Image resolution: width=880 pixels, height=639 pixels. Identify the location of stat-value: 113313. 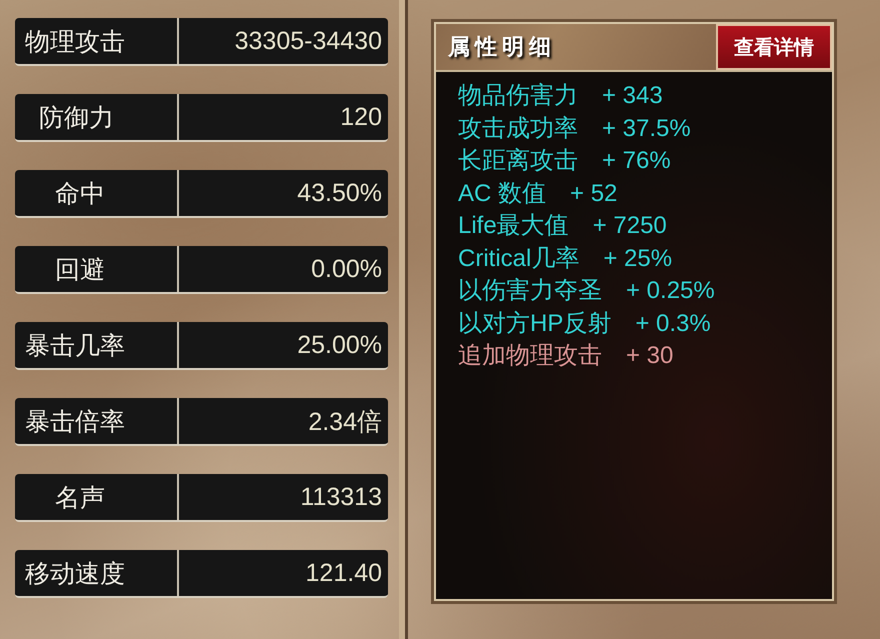
(341, 497).